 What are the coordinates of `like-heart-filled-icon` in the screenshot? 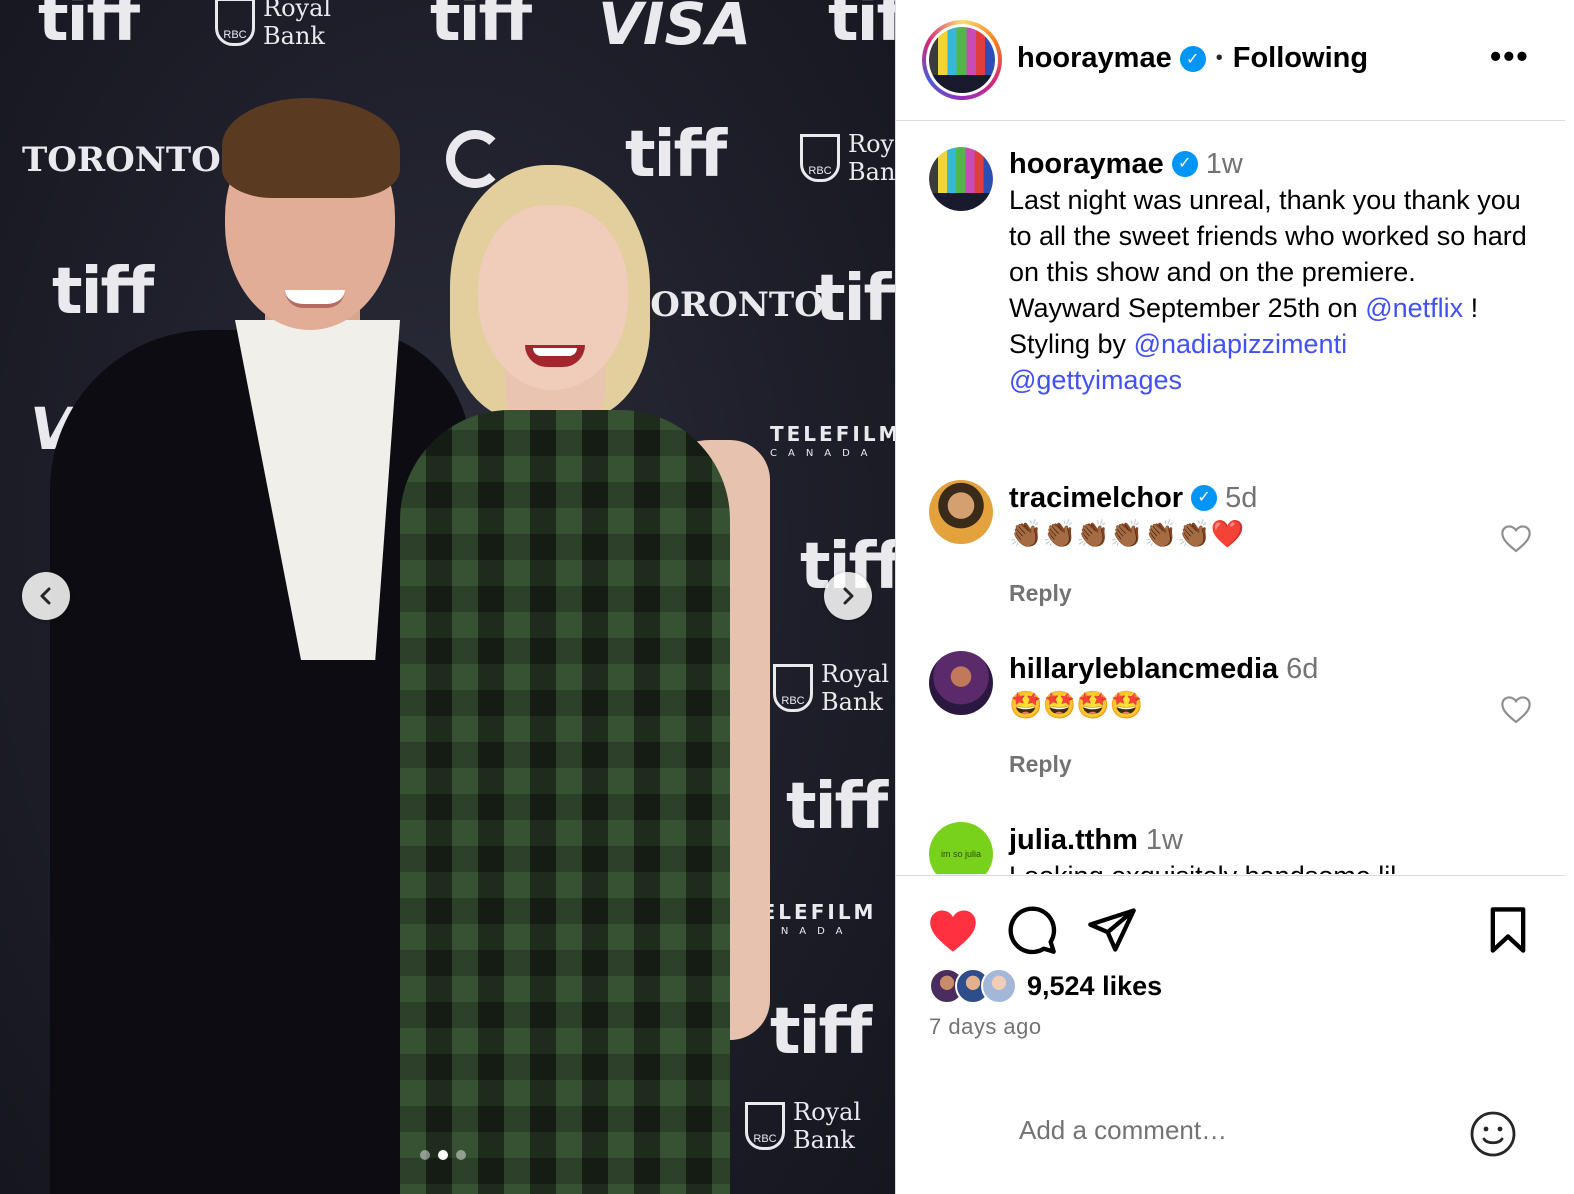 It's located at (953, 930).